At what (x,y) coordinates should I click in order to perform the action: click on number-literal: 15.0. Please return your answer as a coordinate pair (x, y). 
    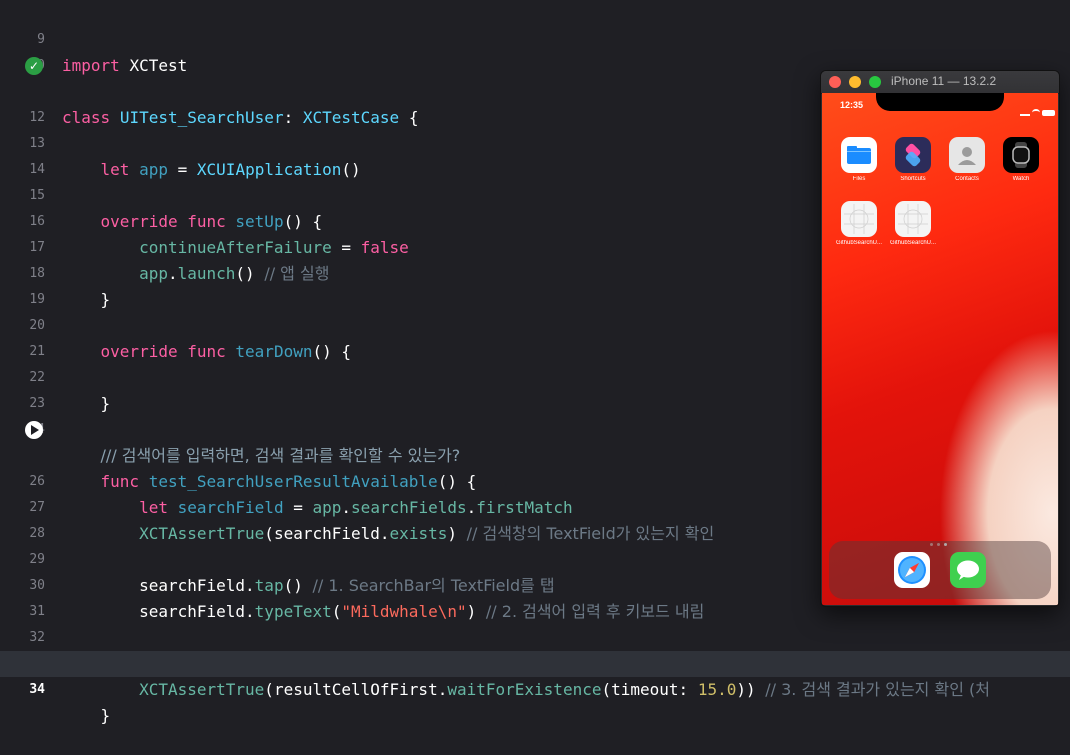
    Looking at the image, I should click on (717, 689).